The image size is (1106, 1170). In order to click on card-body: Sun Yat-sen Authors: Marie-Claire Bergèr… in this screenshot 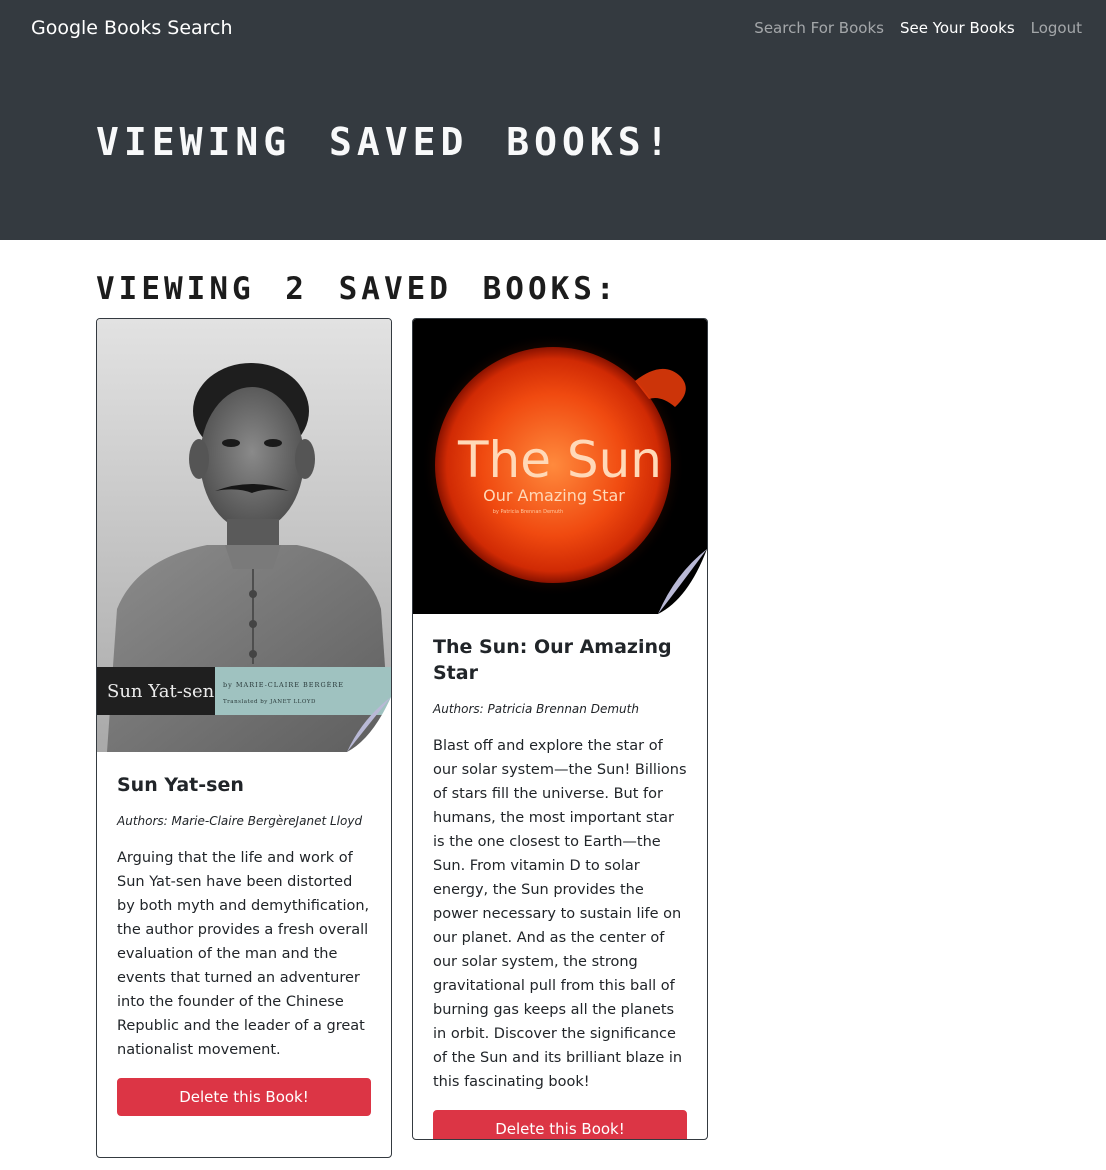, I will do `click(244, 934)`.